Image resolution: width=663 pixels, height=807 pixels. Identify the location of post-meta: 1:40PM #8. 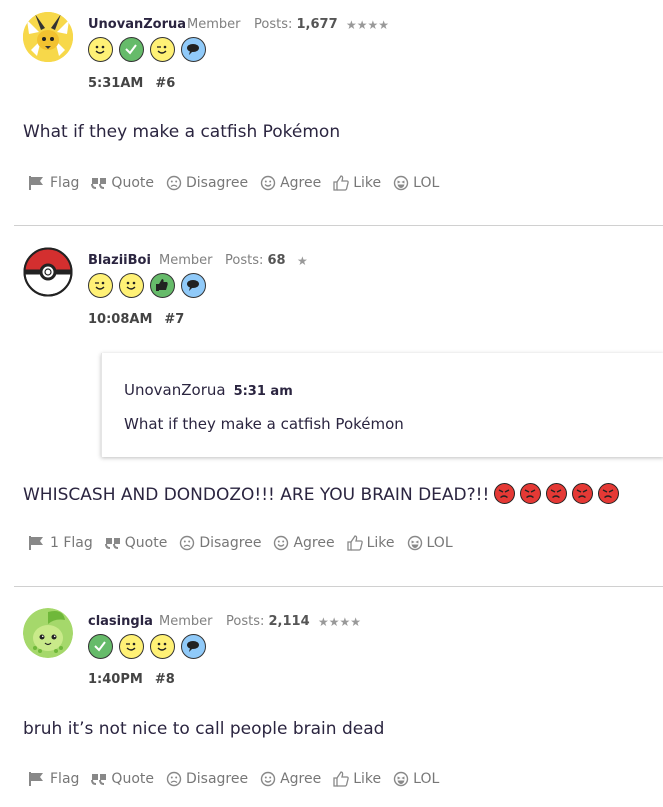
(131, 679).